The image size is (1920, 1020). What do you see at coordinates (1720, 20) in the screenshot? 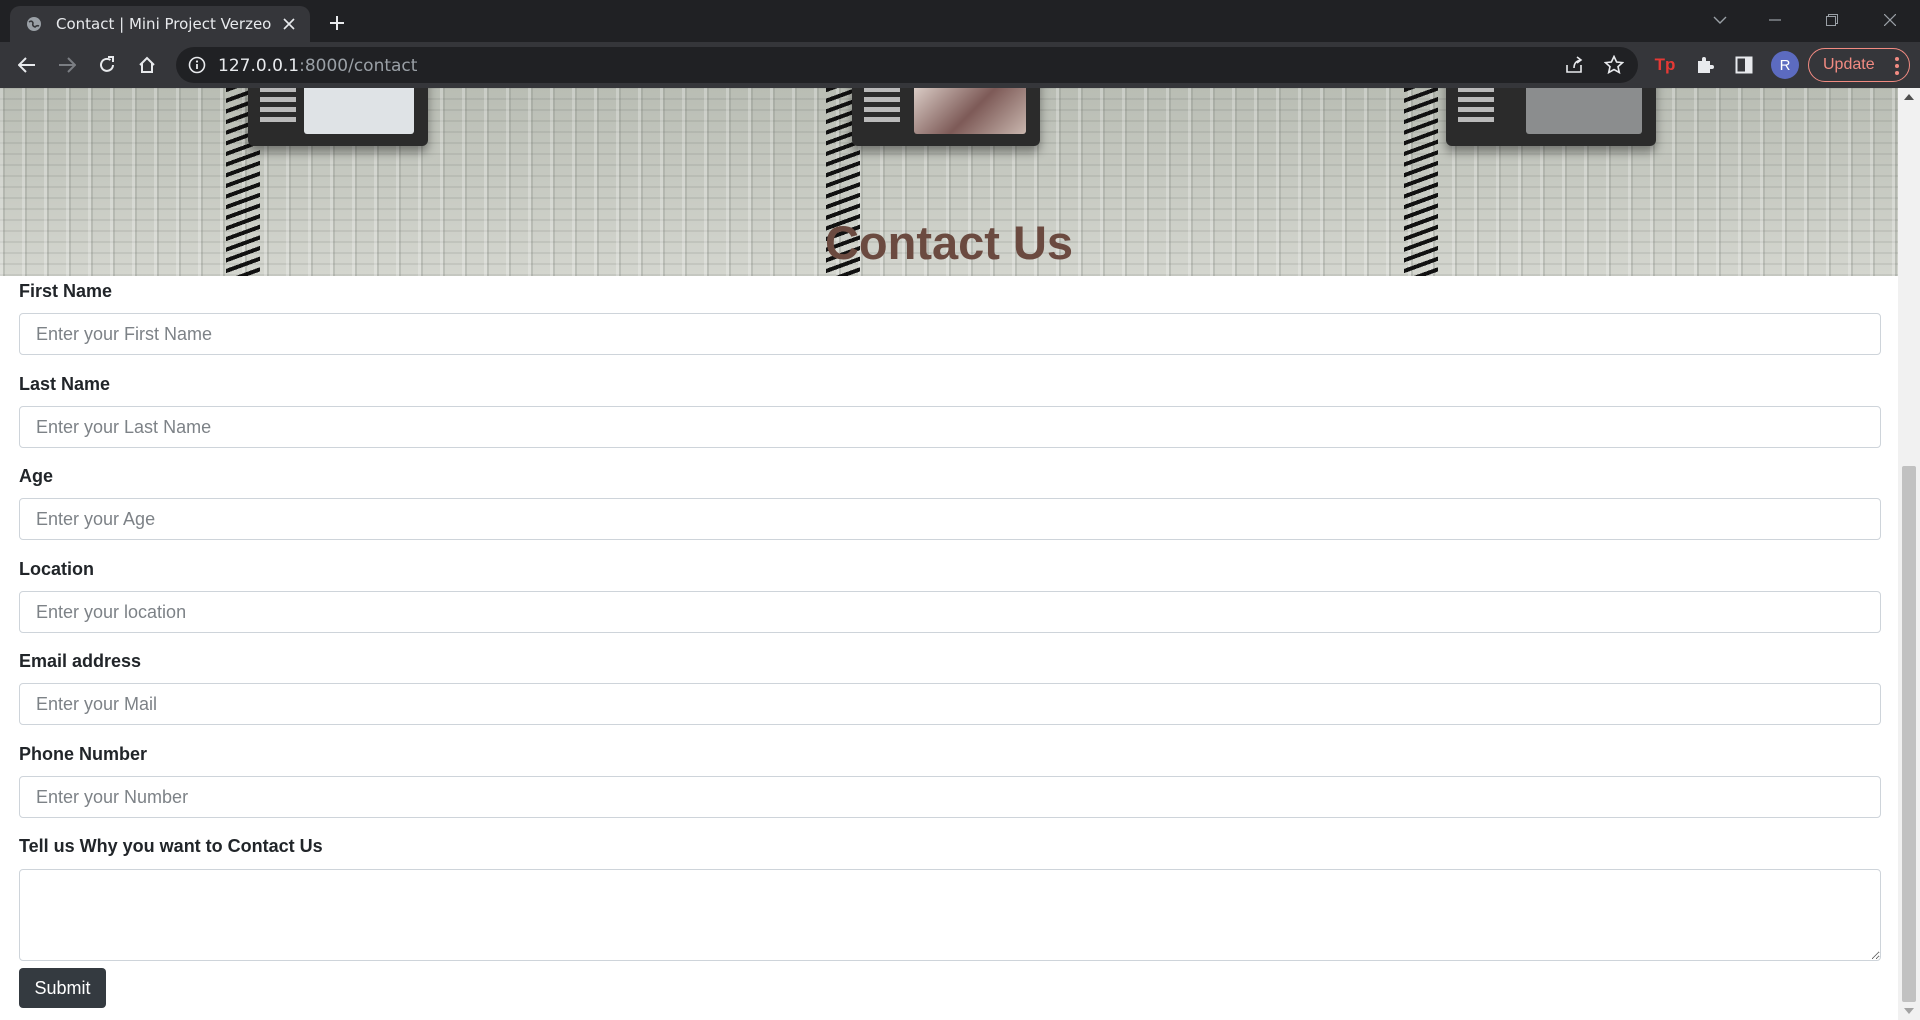
I see `tab-search-icon` at bounding box center [1720, 20].